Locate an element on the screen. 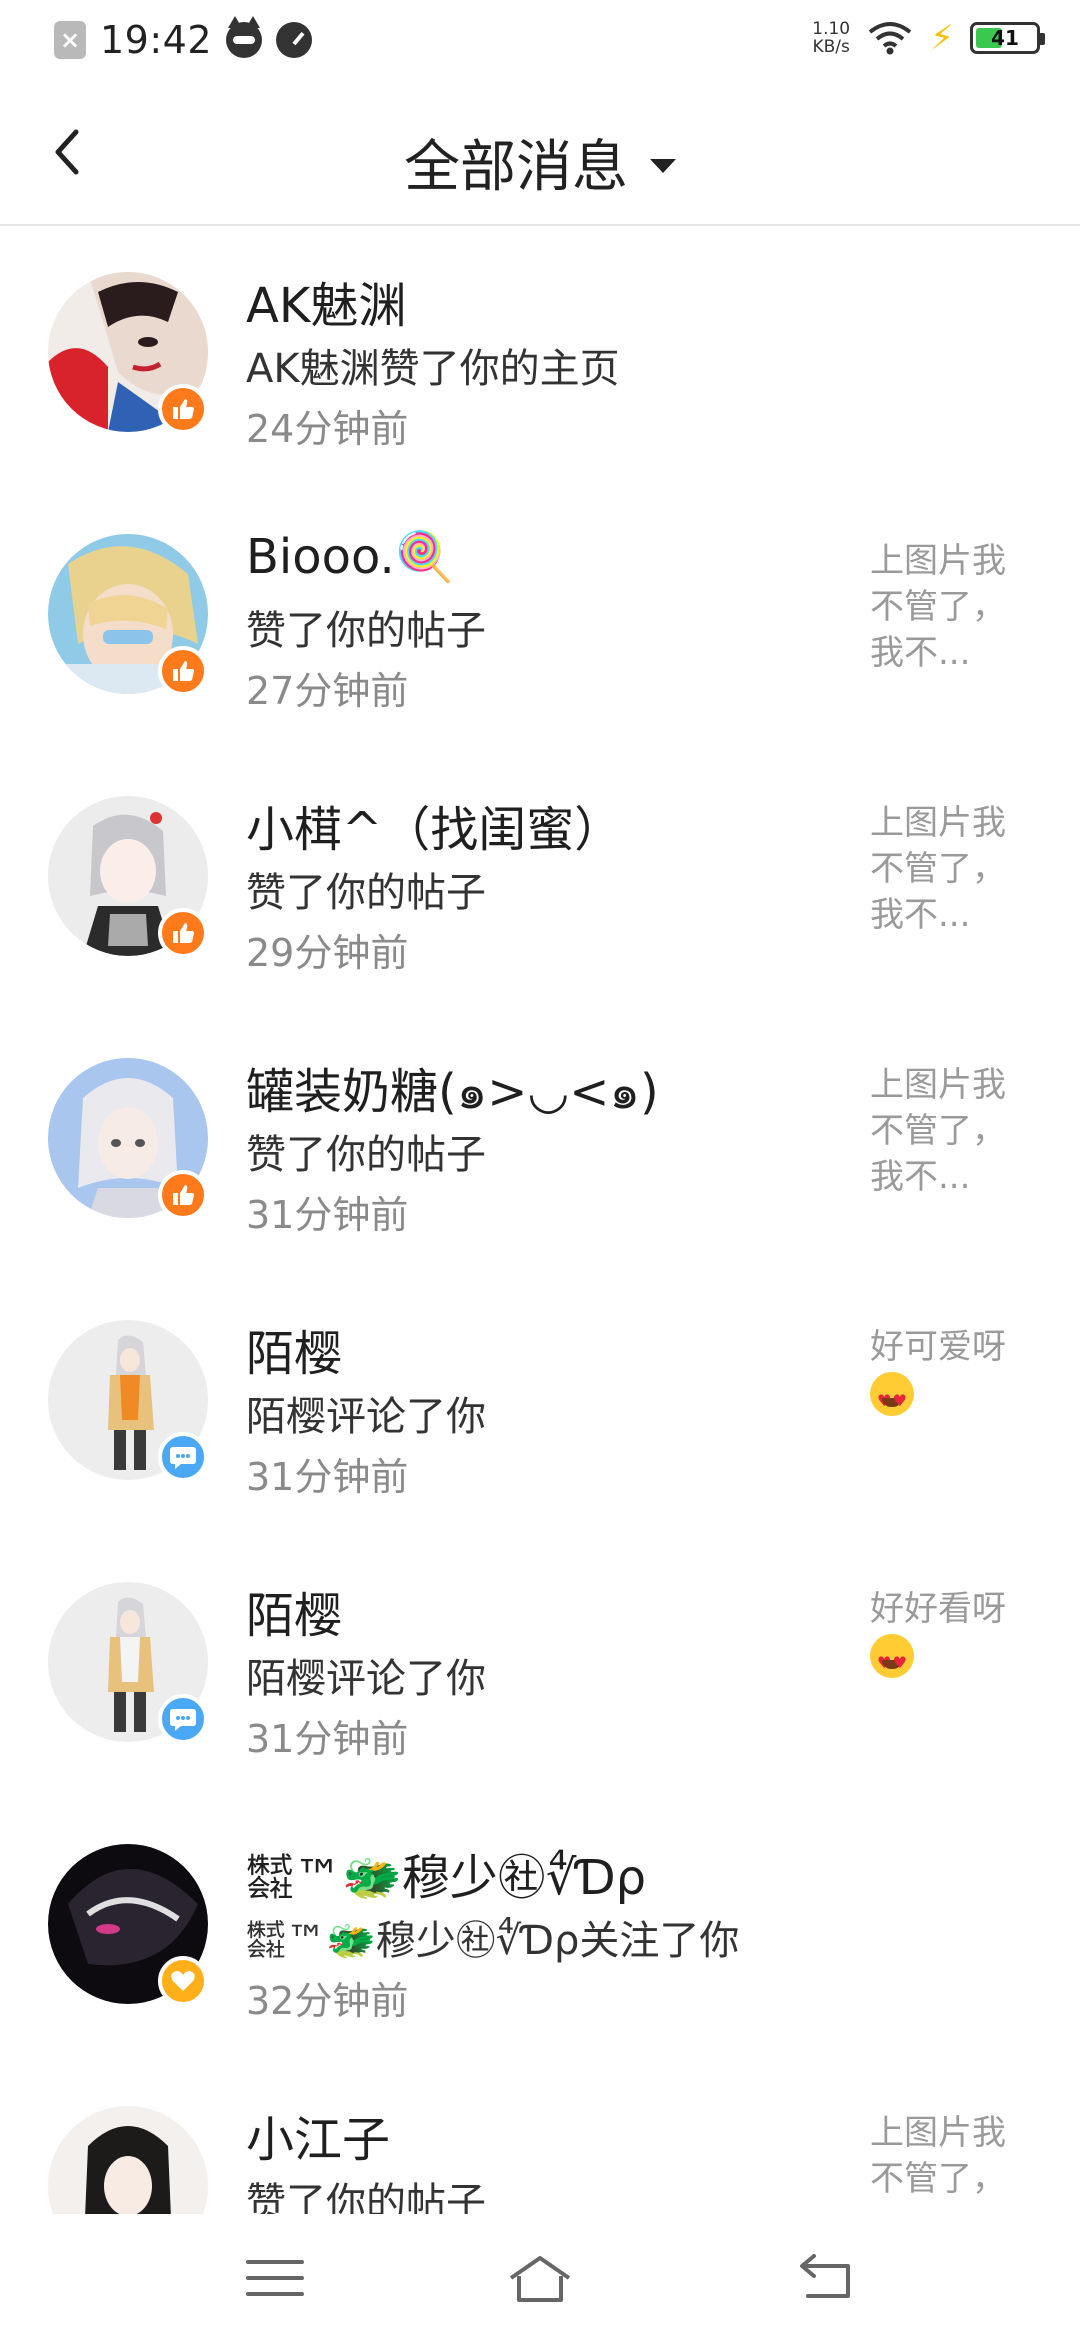  message-item: 陌樱 陌樱评论了你 31分钟前 好可爱呀 is located at coordinates (540, 1405).